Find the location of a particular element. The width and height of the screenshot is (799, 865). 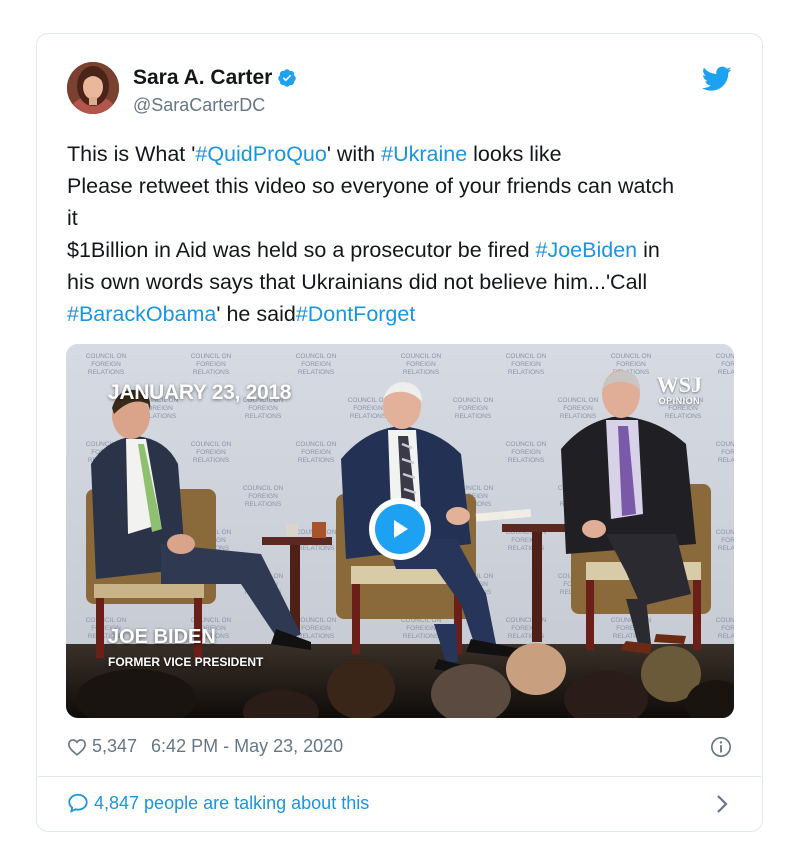

author-name-row: Sara A. Carter is located at coordinates (215, 78).